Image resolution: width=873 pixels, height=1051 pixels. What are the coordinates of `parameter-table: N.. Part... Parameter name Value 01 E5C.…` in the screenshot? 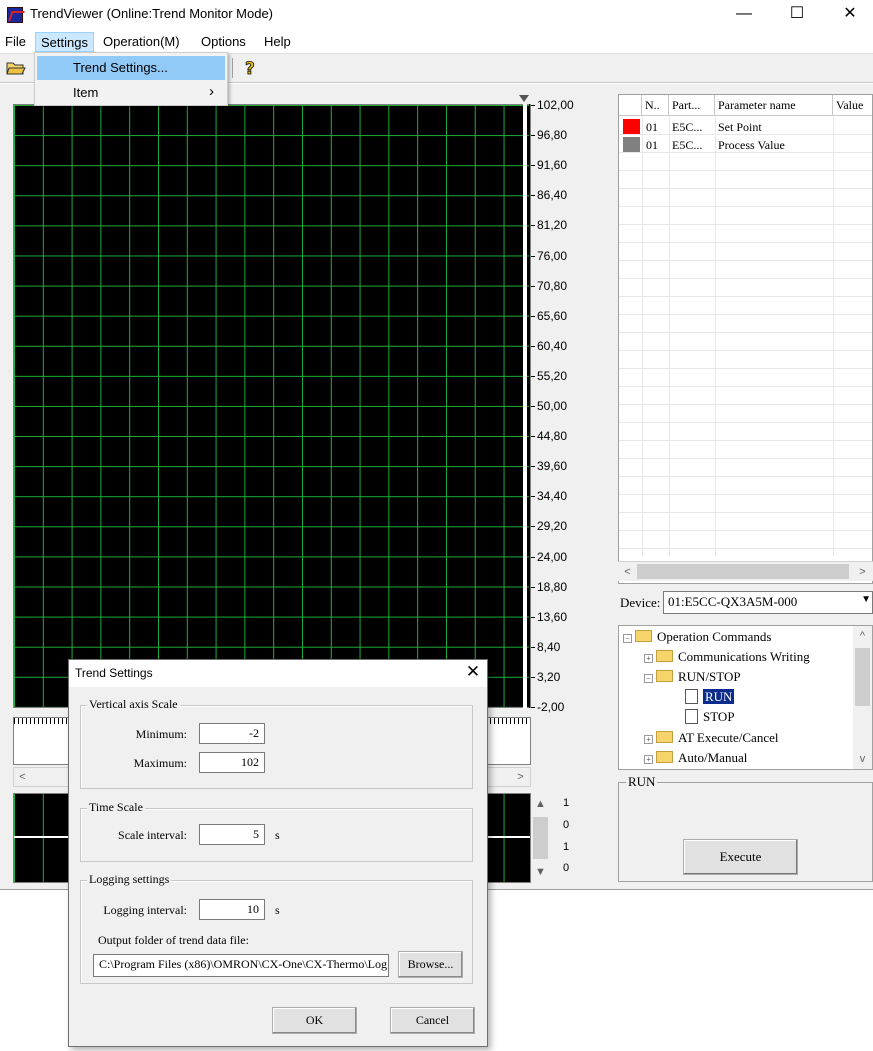 It's located at (745, 339).